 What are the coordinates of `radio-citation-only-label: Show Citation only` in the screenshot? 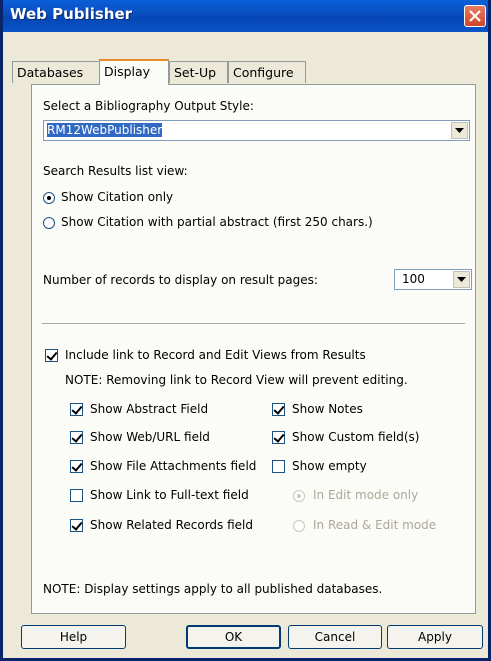 It's located at (117, 197).